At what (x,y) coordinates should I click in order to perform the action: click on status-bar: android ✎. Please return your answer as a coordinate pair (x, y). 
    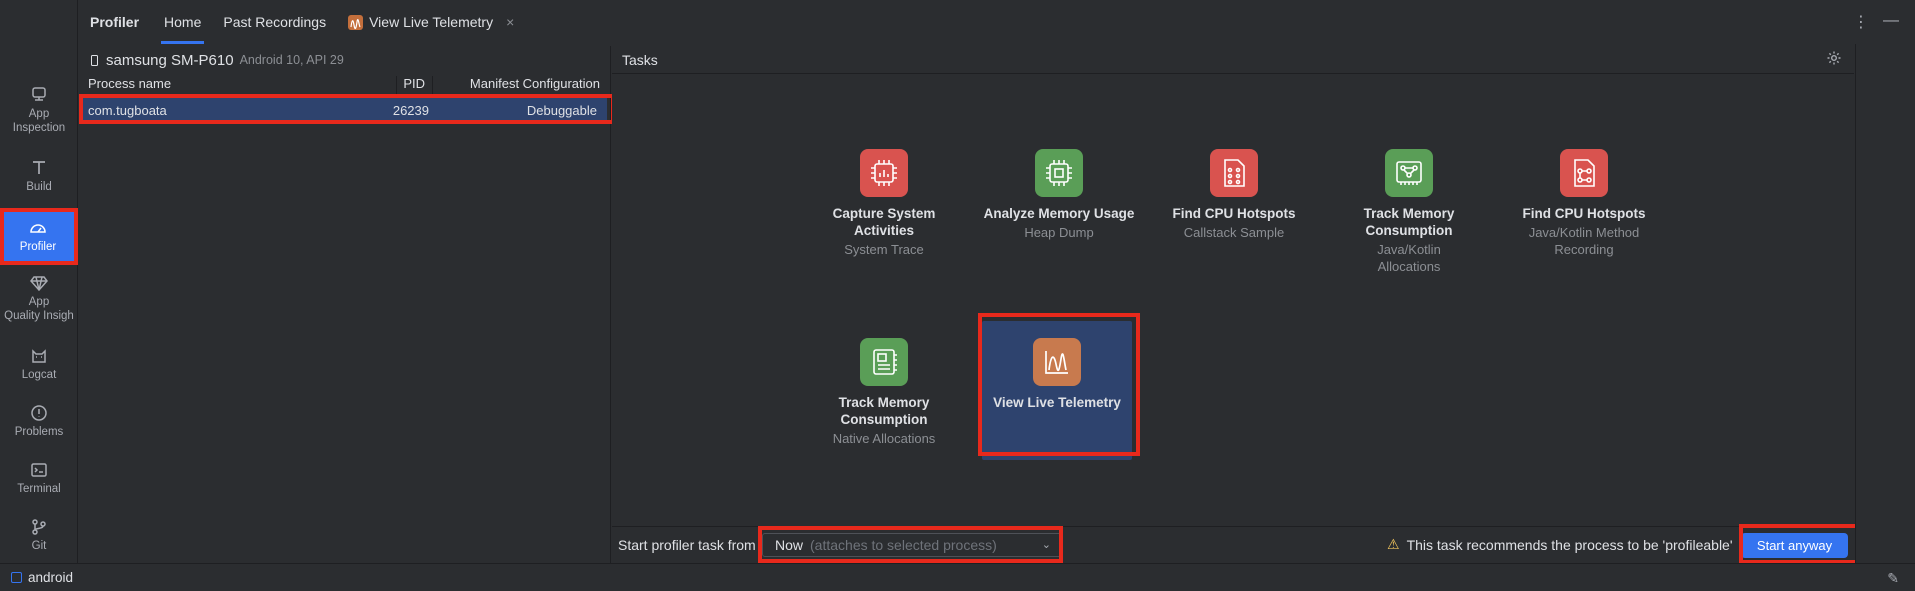
    Looking at the image, I should click on (957, 577).